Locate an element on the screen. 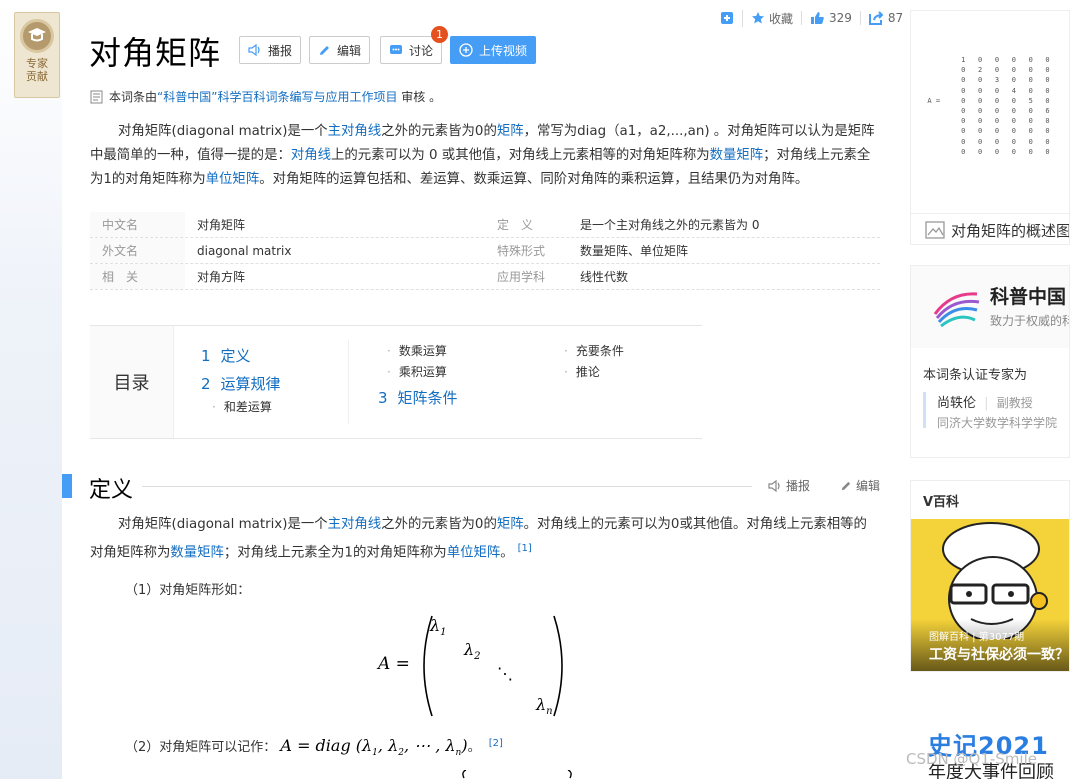 The height and width of the screenshot is (779, 1070). section-header-definition: 定义 播报 编辑 is located at coordinates (472, 487).